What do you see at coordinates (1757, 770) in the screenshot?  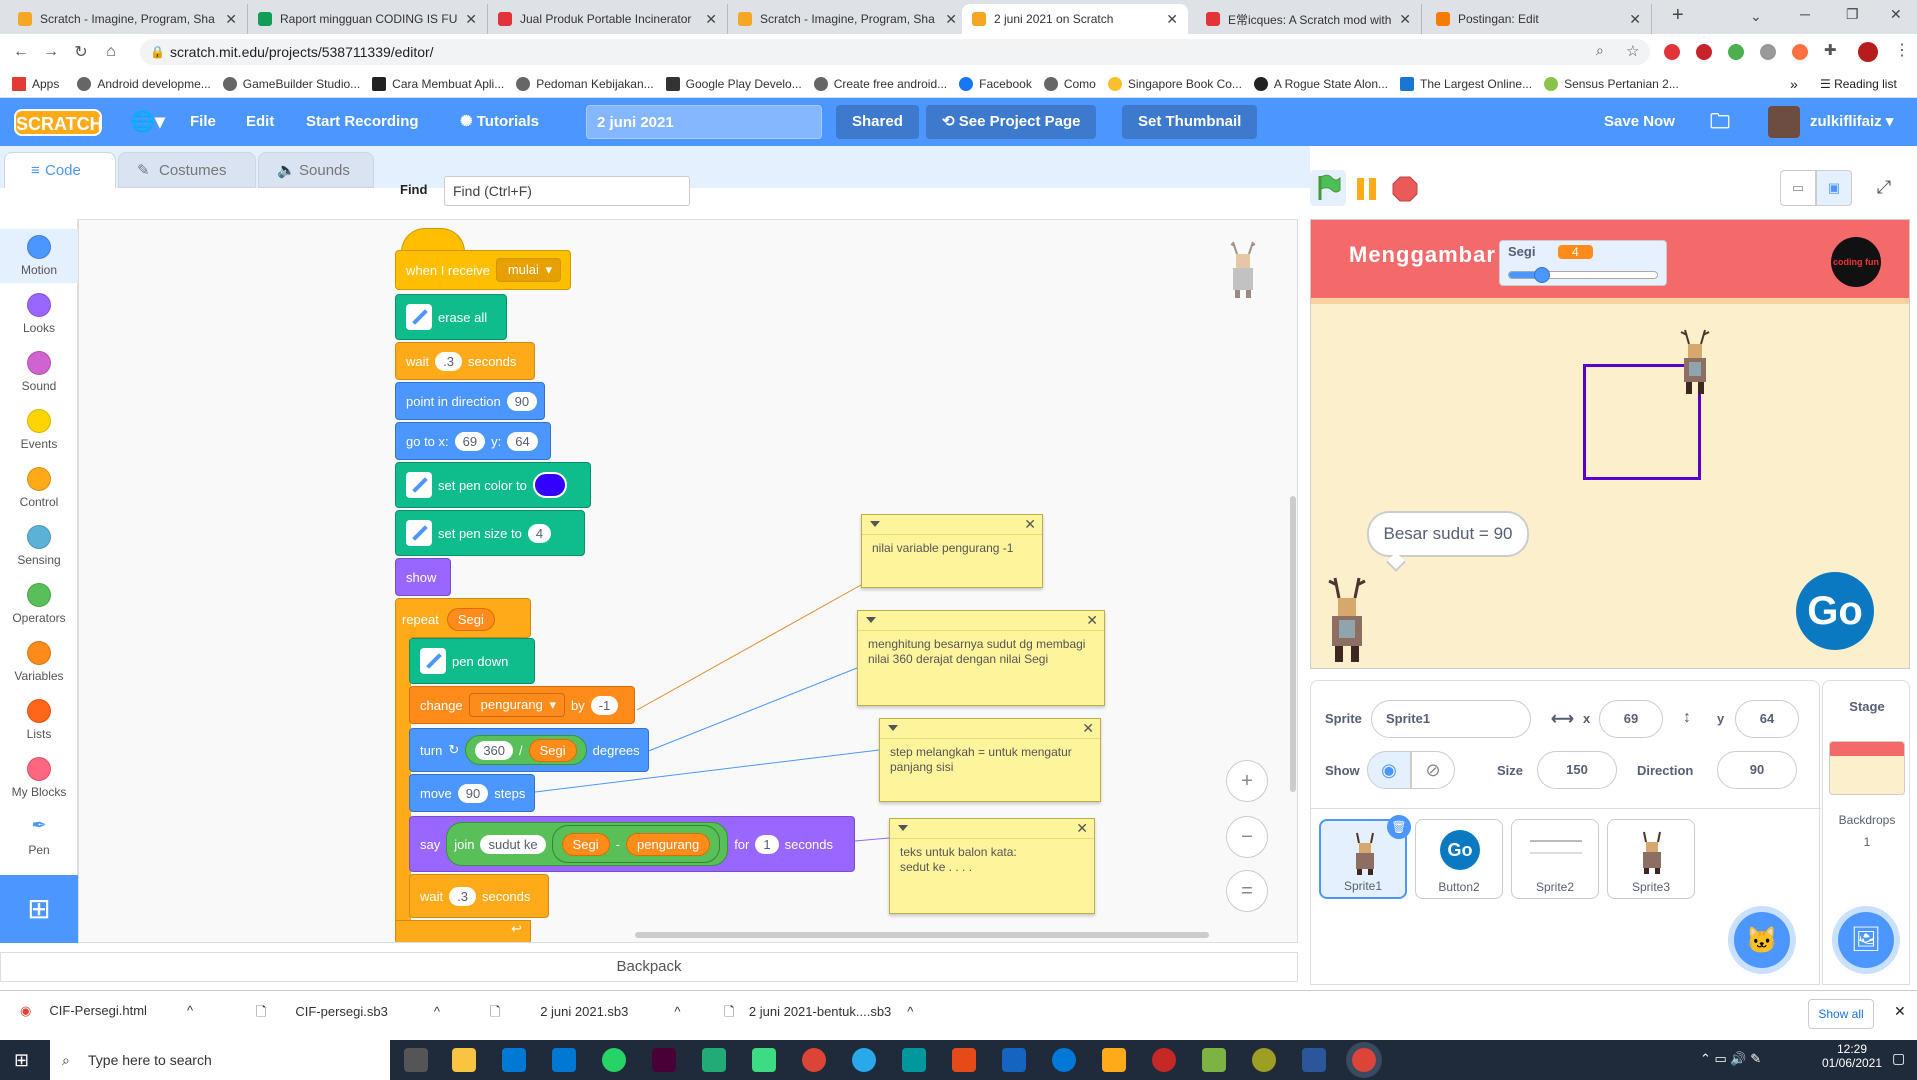 I see `direction-input: 90` at bounding box center [1757, 770].